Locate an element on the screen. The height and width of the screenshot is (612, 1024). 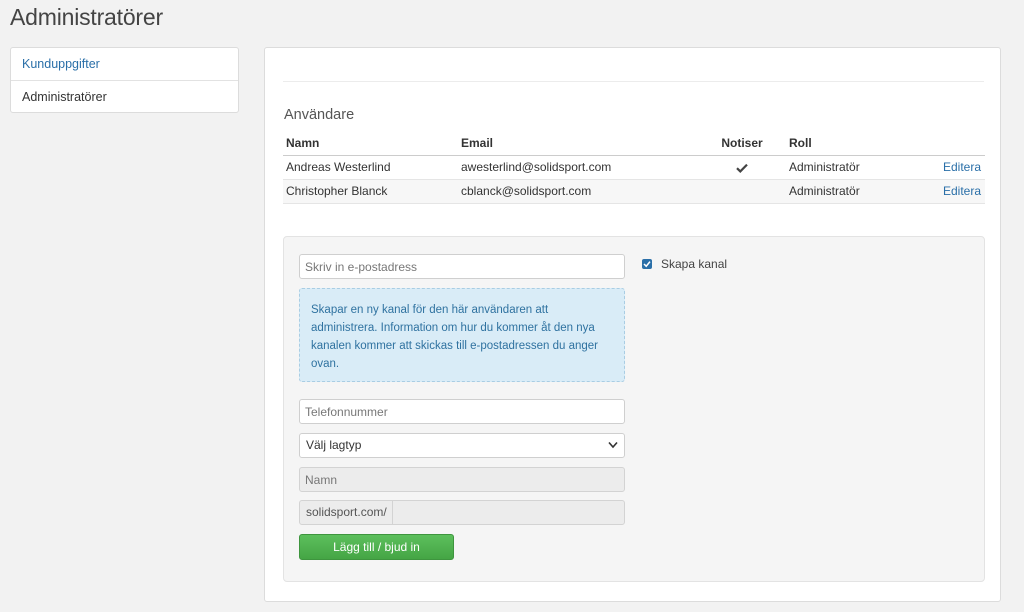
create-channel-checkbox is located at coordinates (647, 264).